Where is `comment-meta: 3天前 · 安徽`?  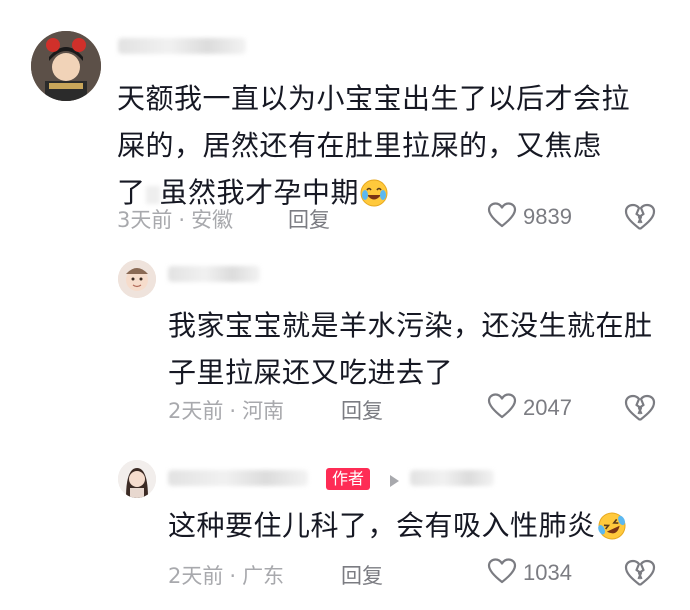
comment-meta: 3天前 · 安徽 is located at coordinates (175, 219).